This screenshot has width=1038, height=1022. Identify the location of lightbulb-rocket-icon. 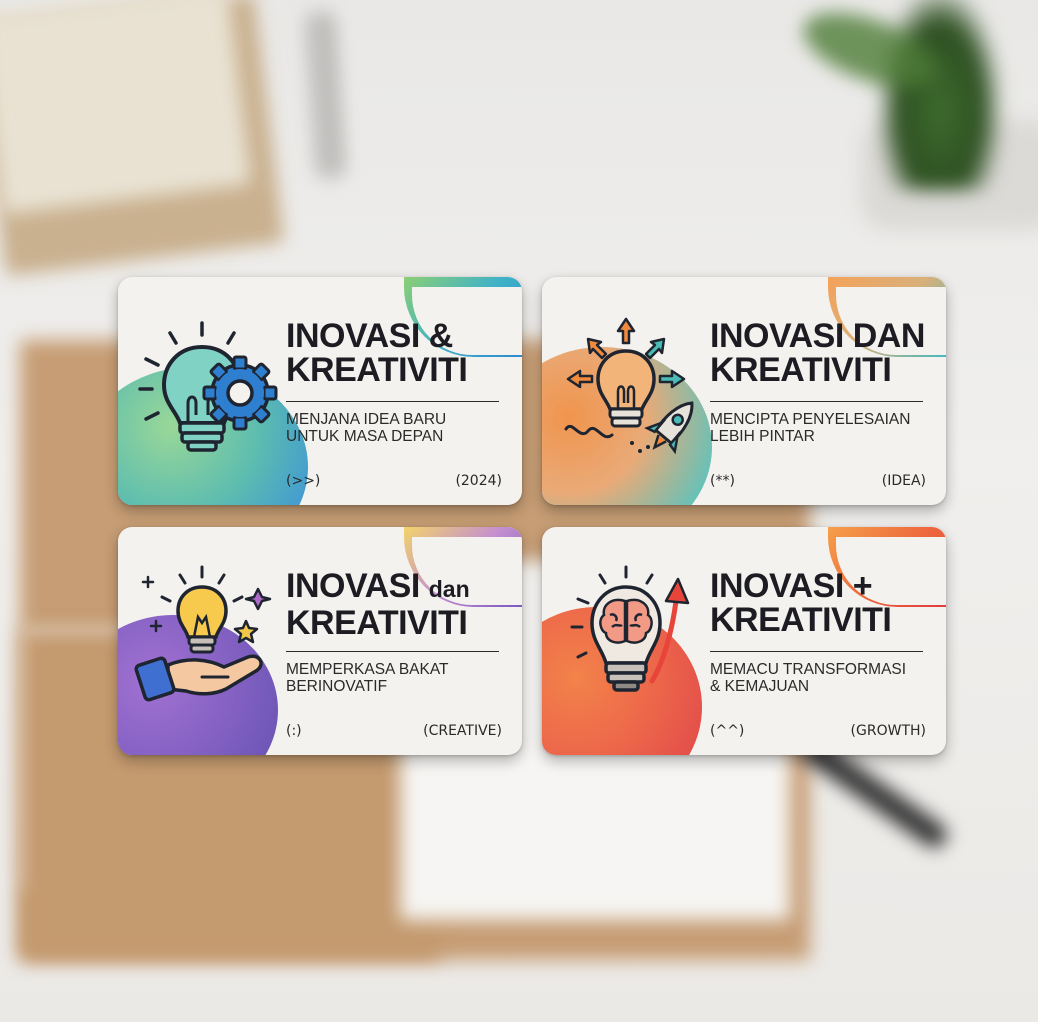
(629, 386).